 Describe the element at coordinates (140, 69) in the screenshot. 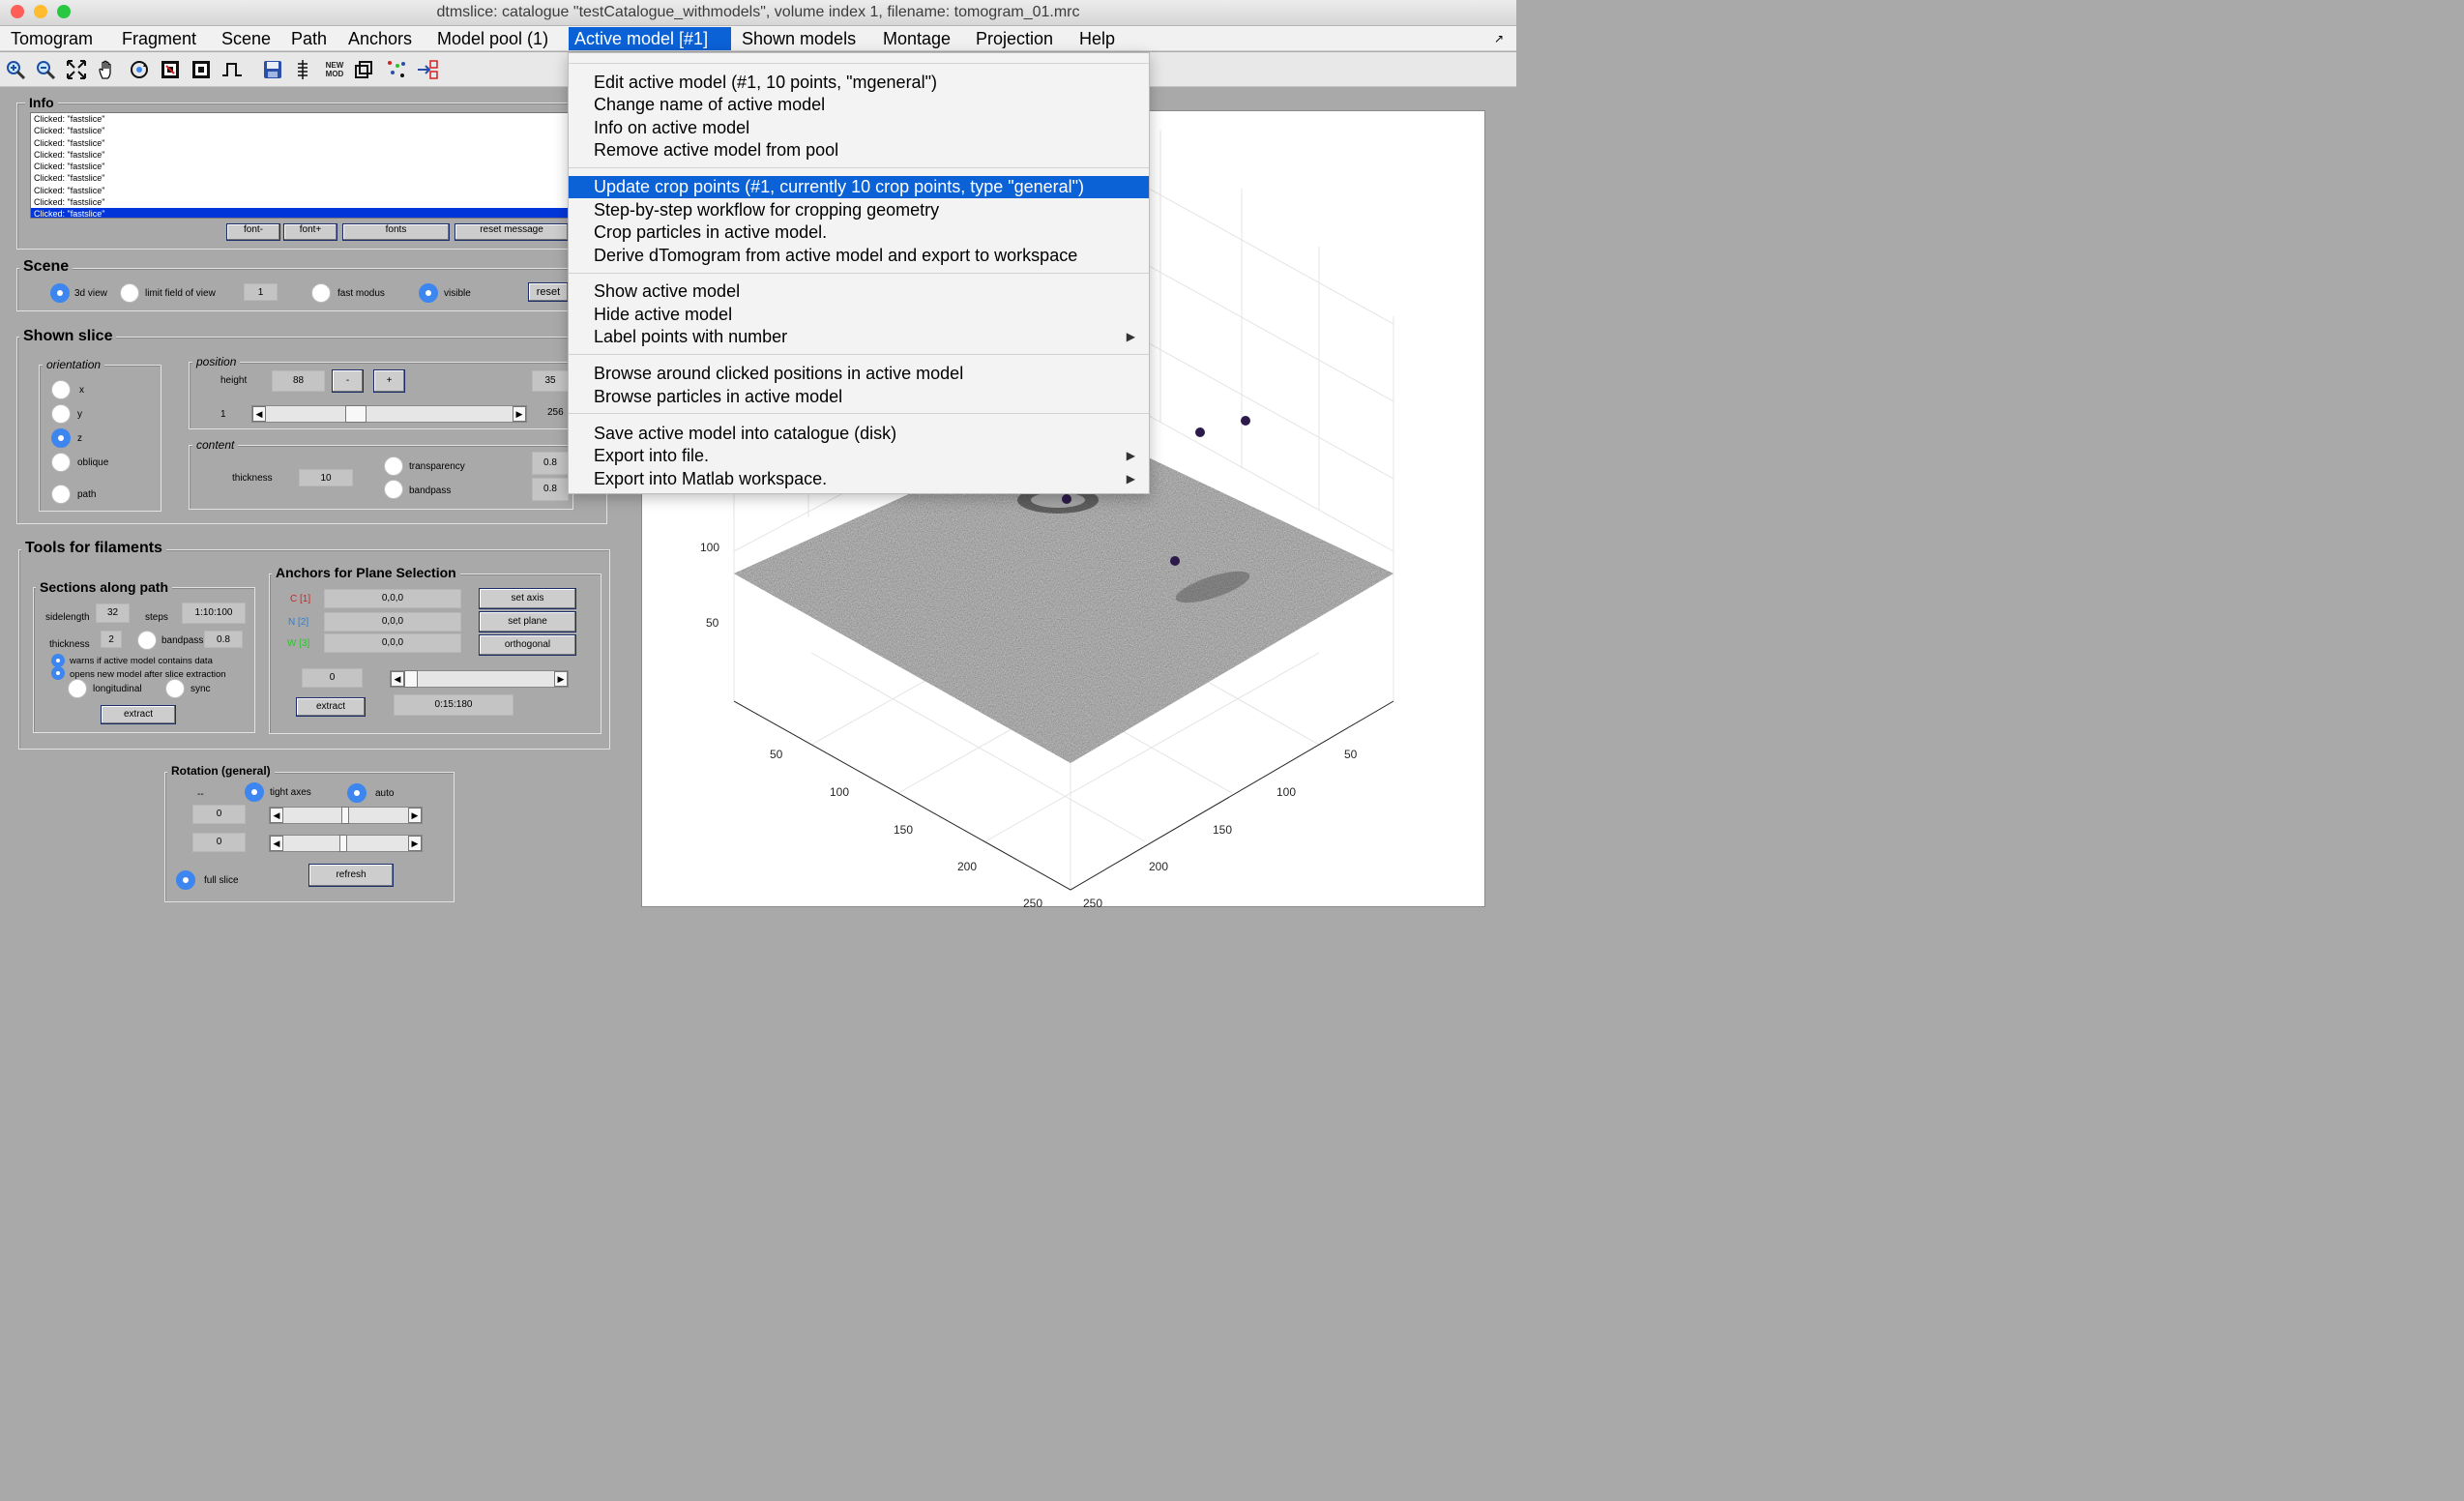

I see `rotate-3d-icon` at that location.